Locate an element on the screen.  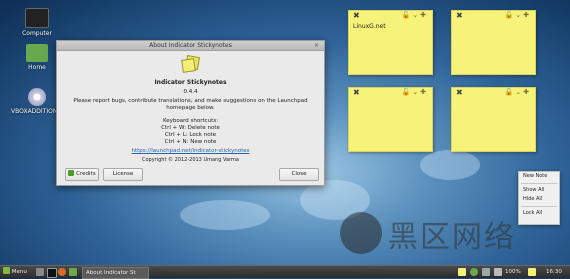
menu-icon is located at coordinates (6, 270).